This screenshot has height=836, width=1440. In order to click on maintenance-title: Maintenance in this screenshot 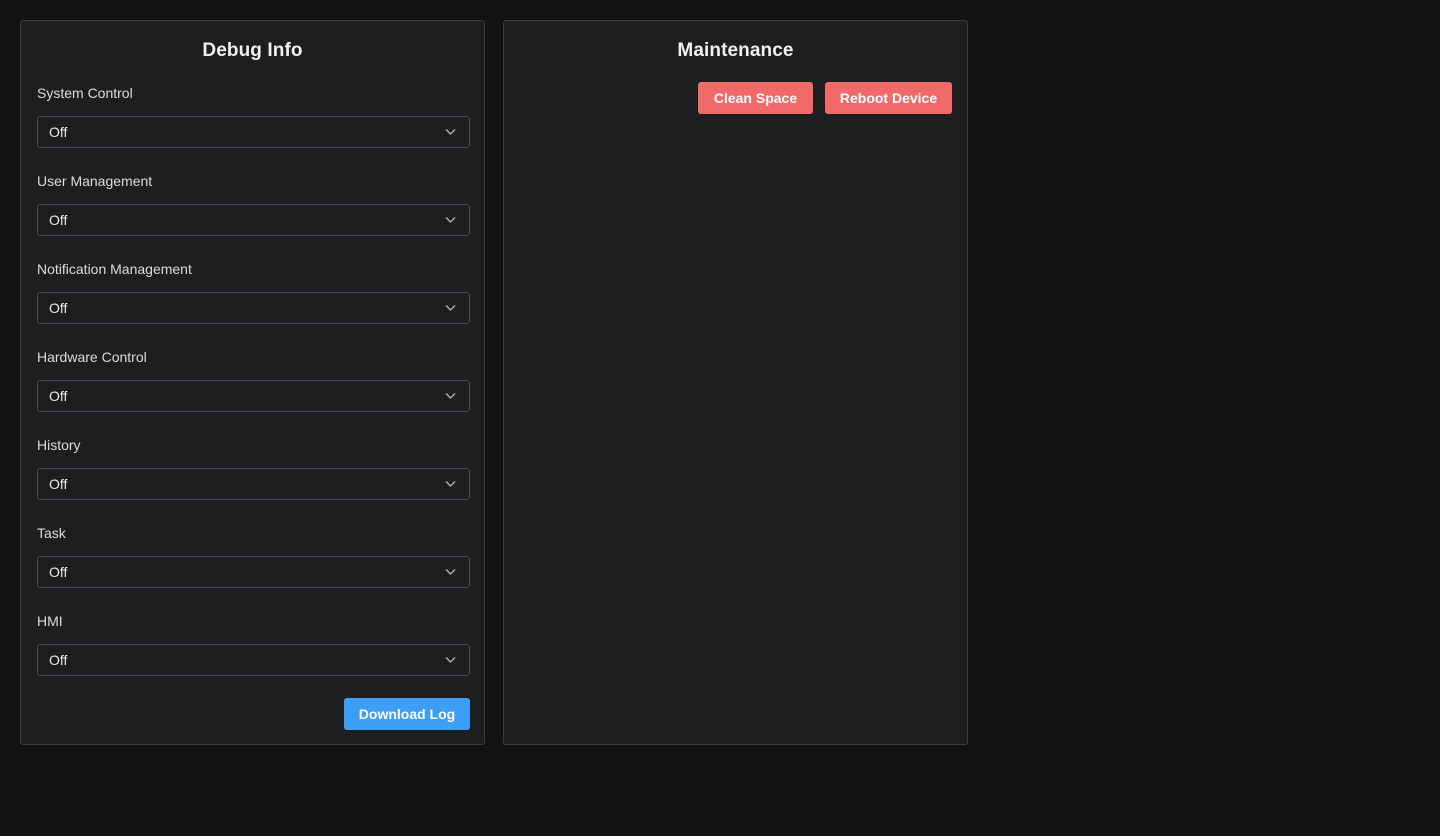, I will do `click(735, 50)`.